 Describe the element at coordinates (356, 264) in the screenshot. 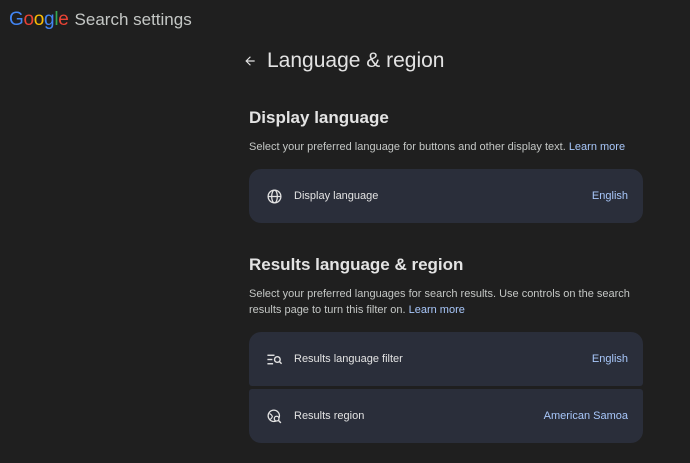

I see `section-title: Results language & region` at that location.